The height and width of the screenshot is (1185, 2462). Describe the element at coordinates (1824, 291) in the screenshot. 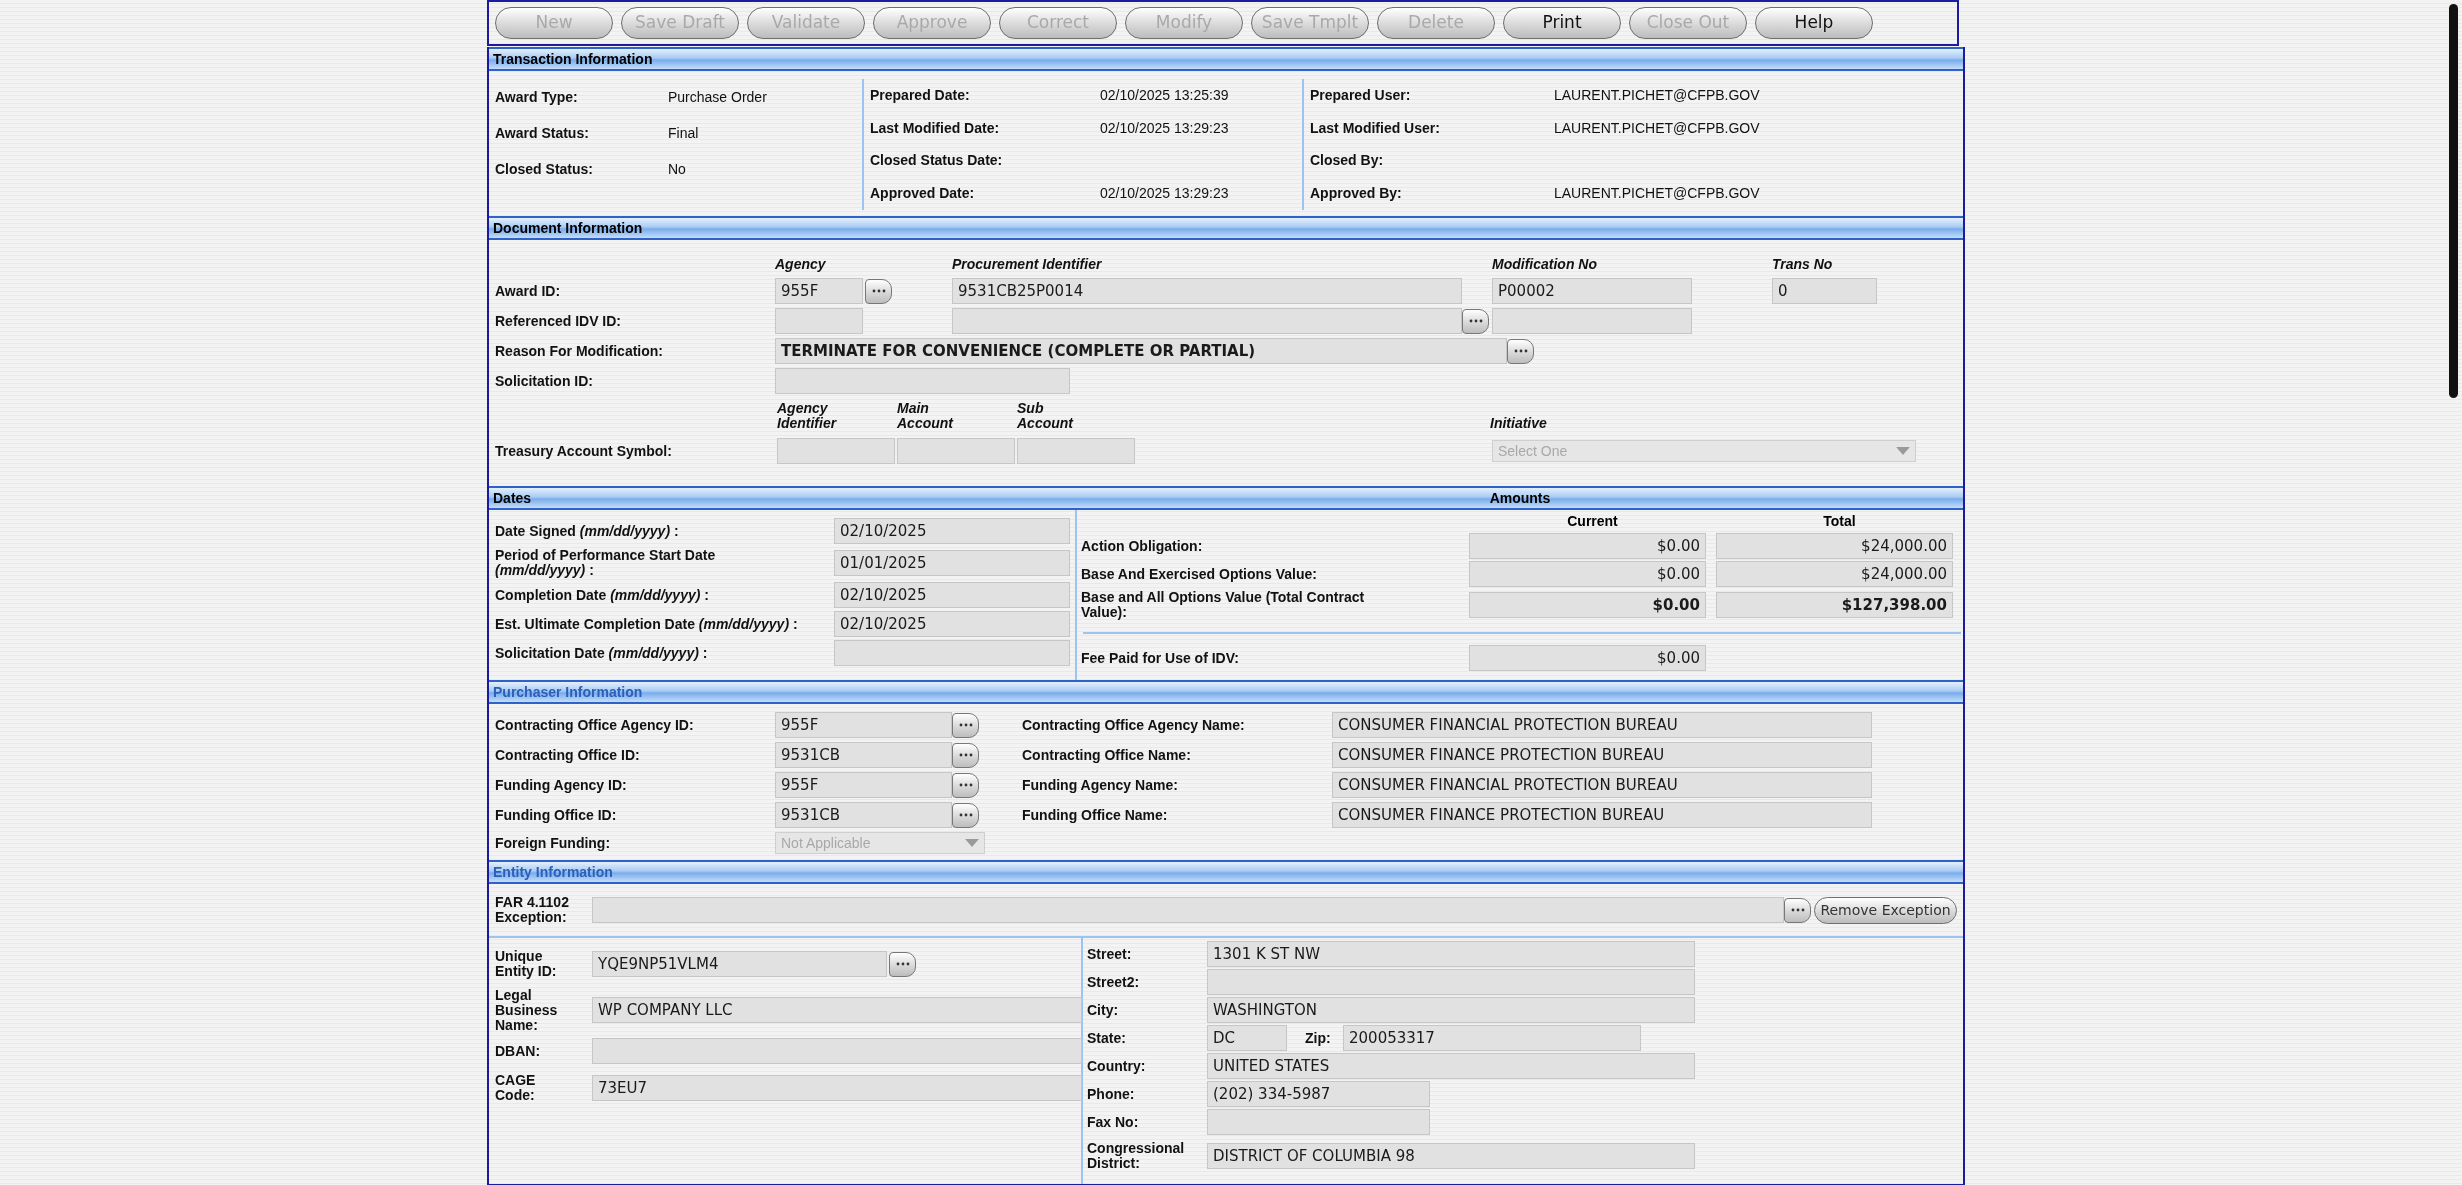

I see `text-field: 0` at that location.